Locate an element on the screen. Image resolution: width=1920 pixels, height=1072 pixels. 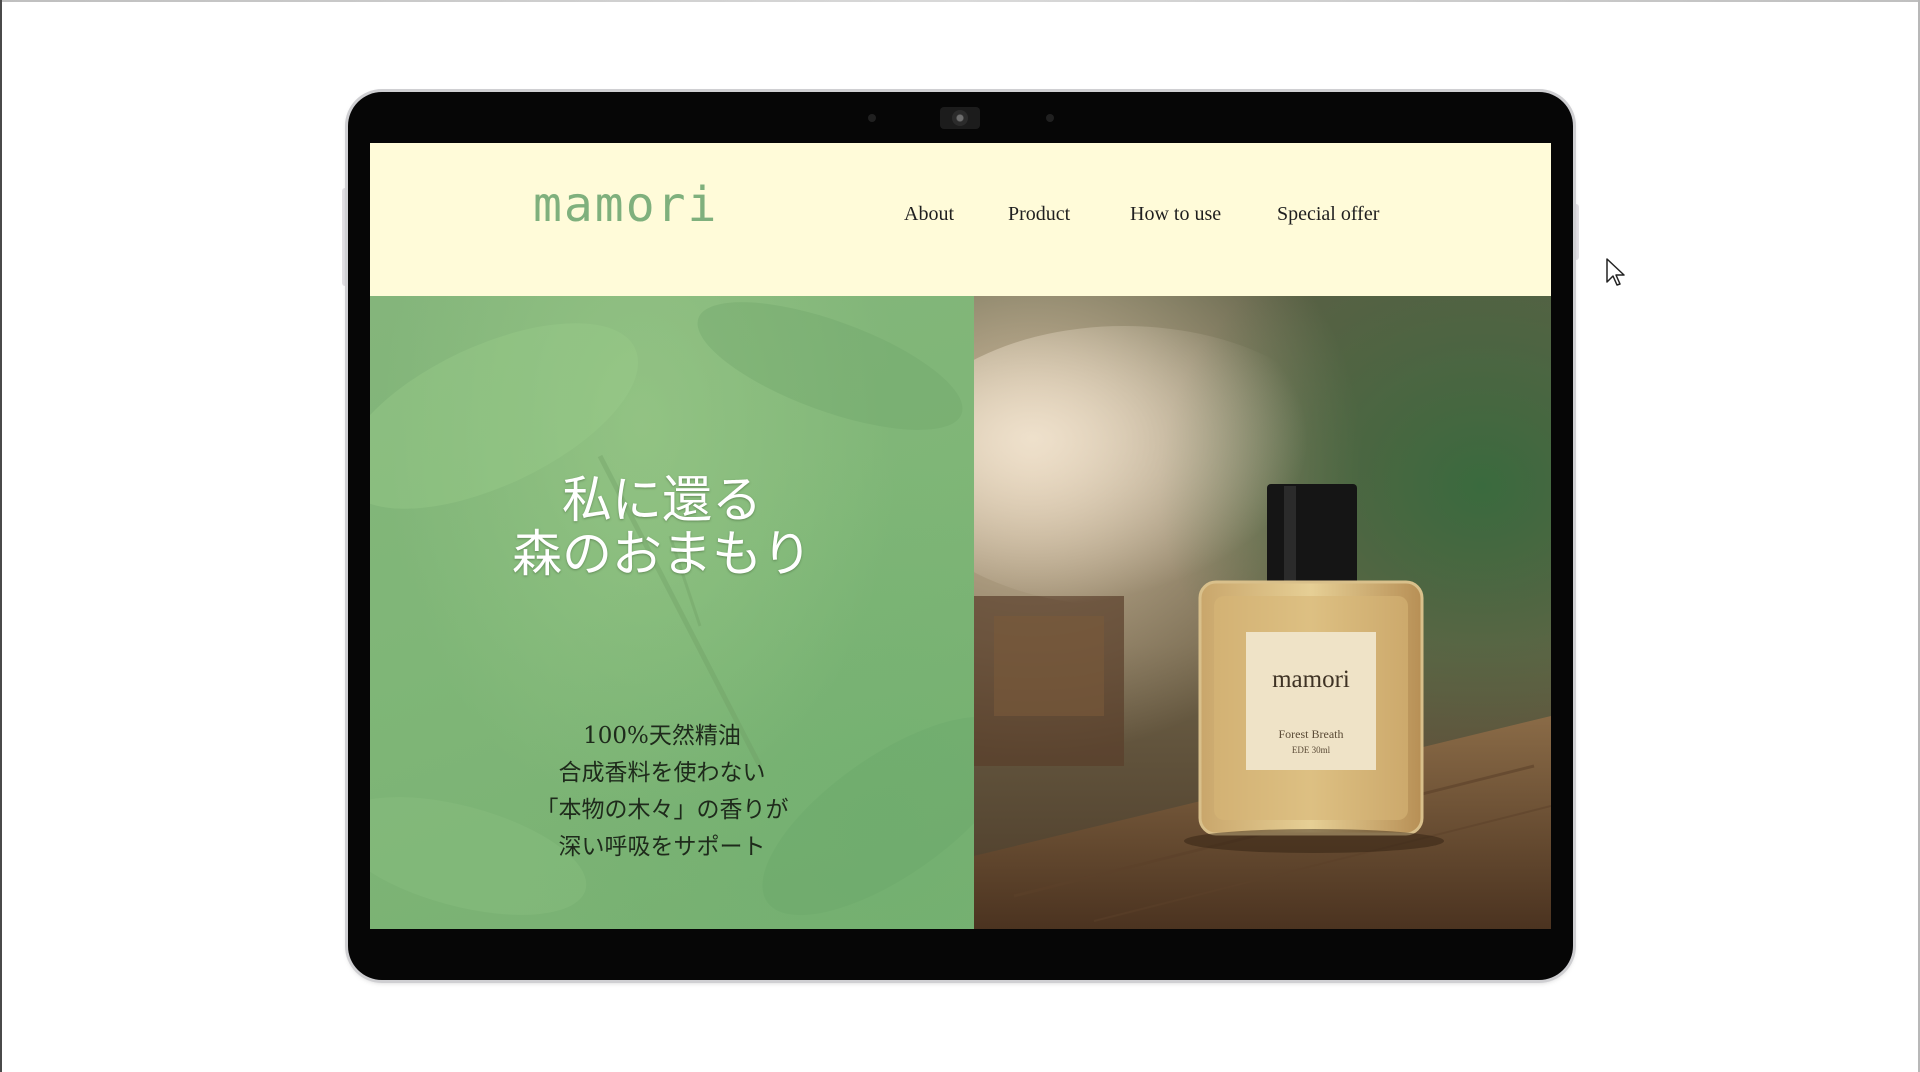
bottle-sub-label: EDE 30ml is located at coordinates (1311, 750).